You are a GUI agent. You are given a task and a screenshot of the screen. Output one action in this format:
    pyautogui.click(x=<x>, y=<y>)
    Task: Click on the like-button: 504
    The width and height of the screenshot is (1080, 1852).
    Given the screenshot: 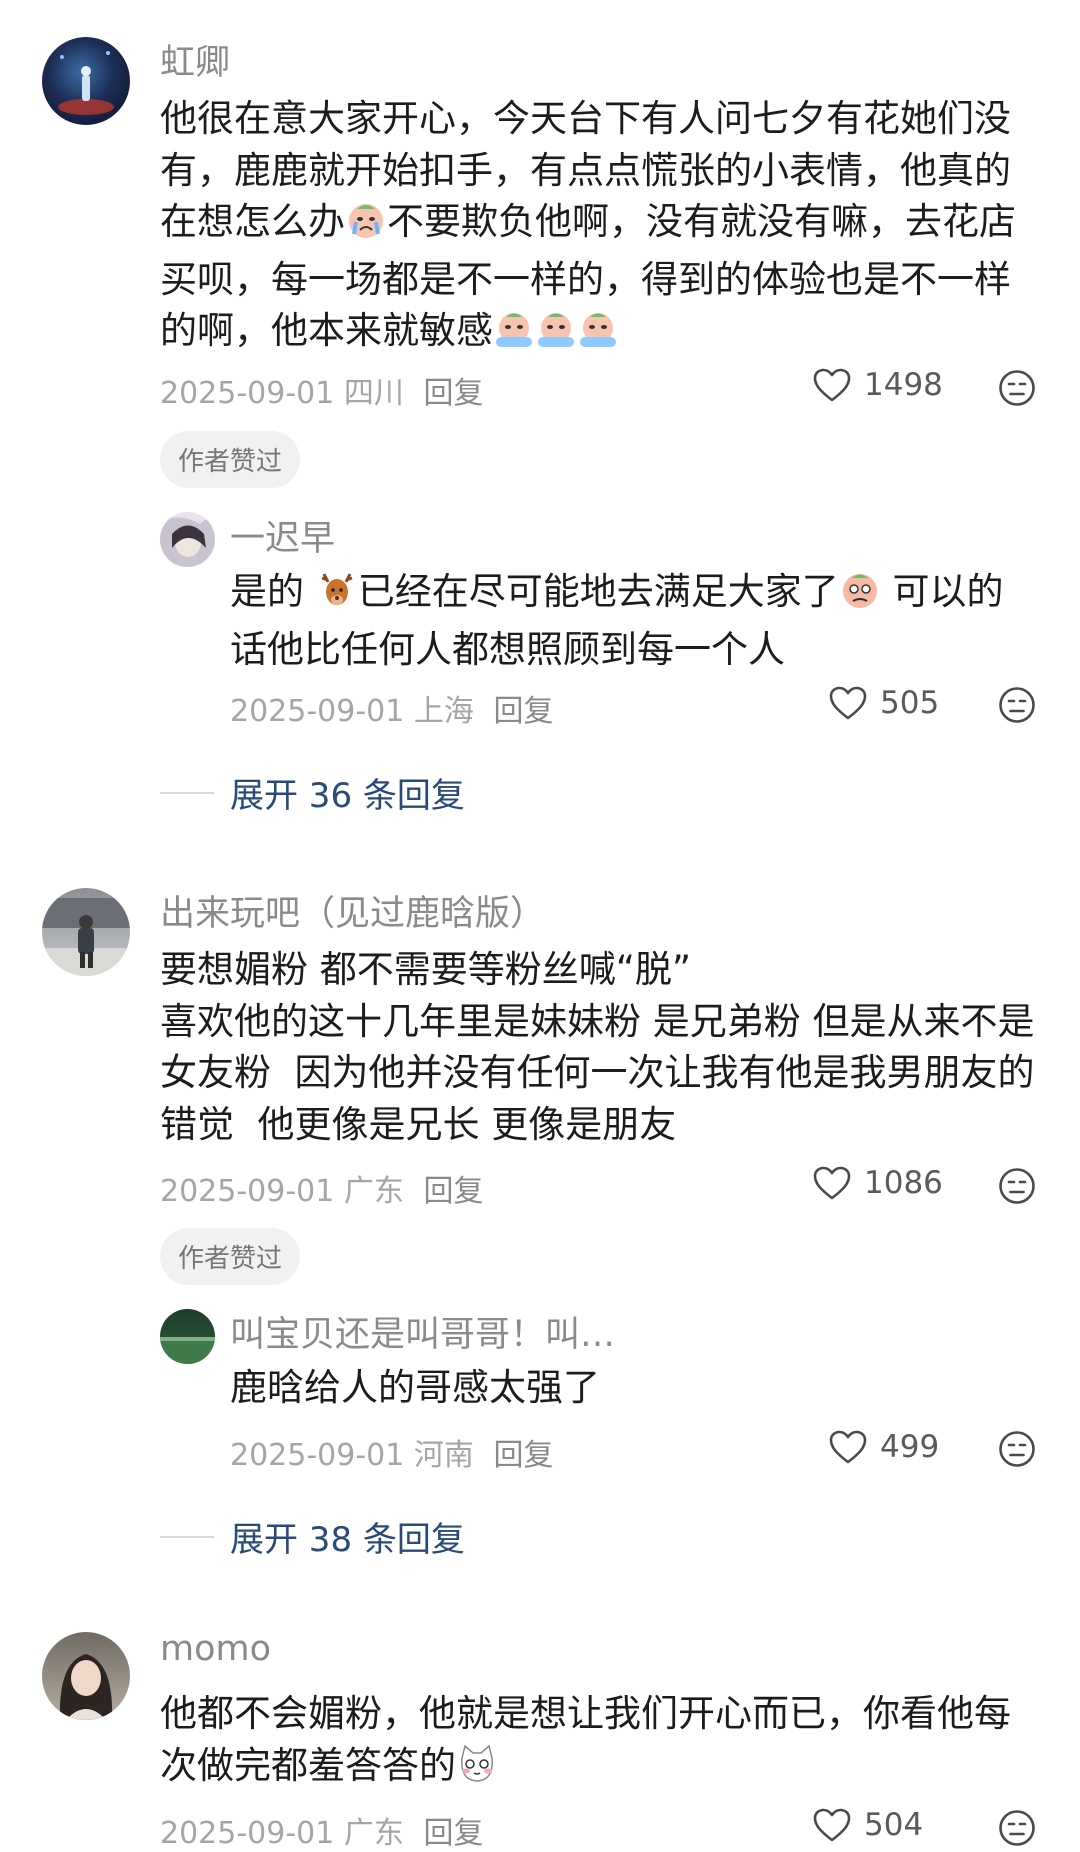 What is the action you would take?
    pyautogui.click(x=867, y=1825)
    